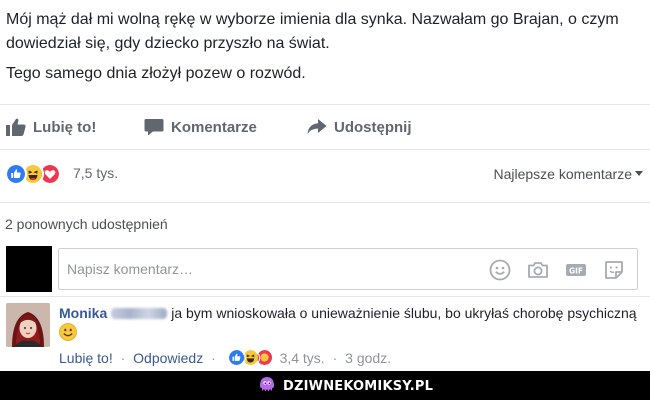 The width and height of the screenshot is (650, 400). I want to click on like-button-label: Lubię to!, so click(65, 127).